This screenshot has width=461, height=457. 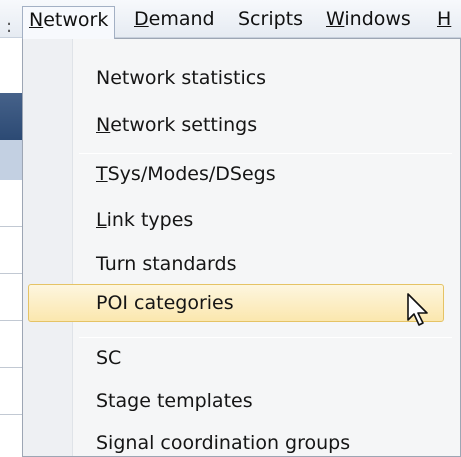 I want to click on menu-item-label: Network settings, so click(x=176, y=125).